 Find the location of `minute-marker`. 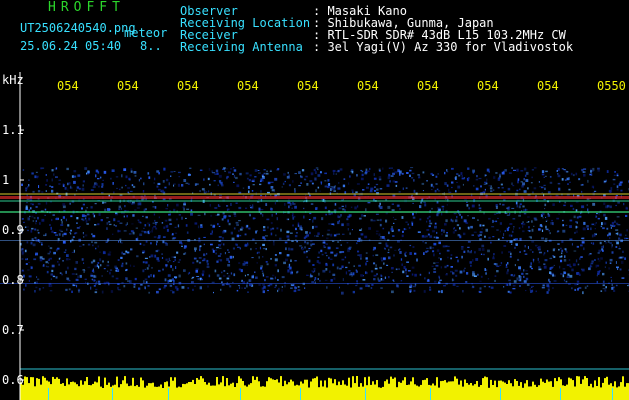

minute-marker is located at coordinates (612, 394).